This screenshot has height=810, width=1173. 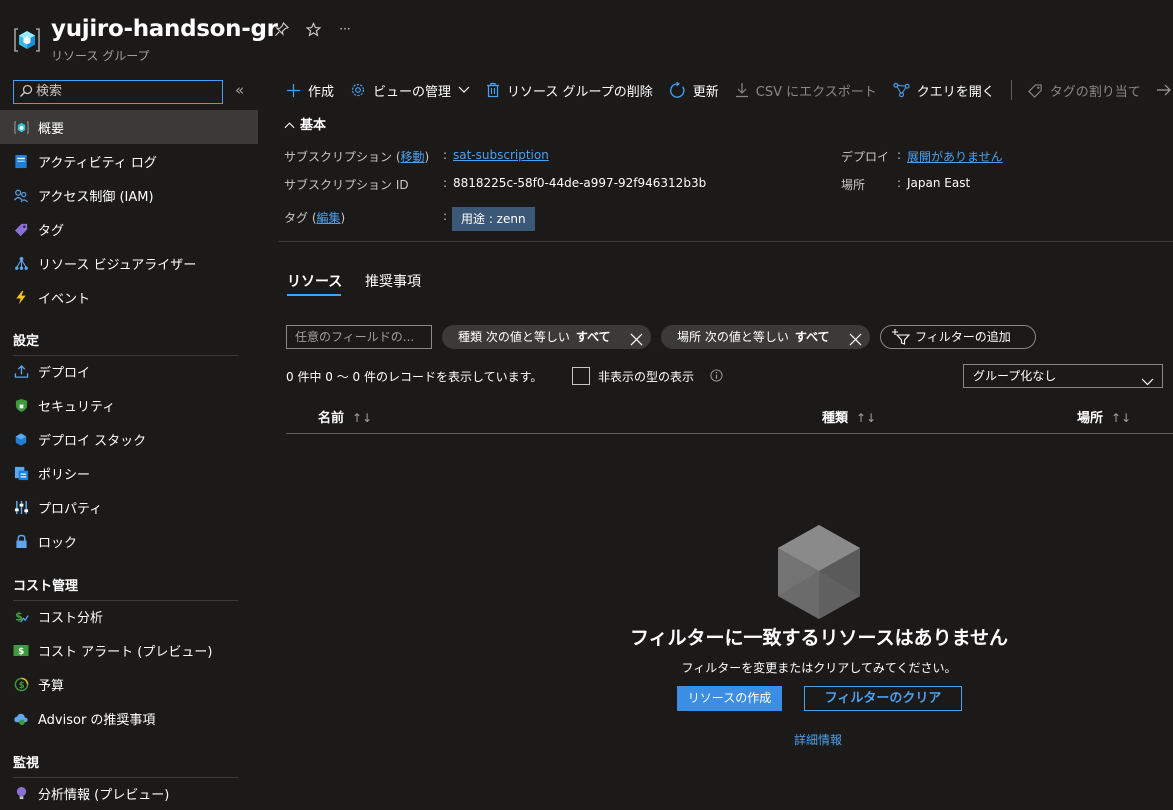 What do you see at coordinates (129, 161) in the screenshot?
I see `sidebar-item-activity-log: アクティビティ ログ` at bounding box center [129, 161].